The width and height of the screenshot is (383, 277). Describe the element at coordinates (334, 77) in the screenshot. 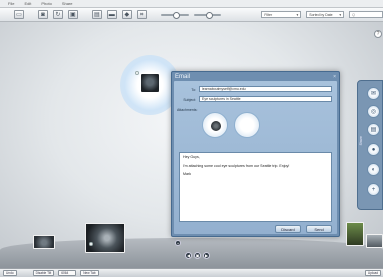

I see `close-icon: ×` at that location.